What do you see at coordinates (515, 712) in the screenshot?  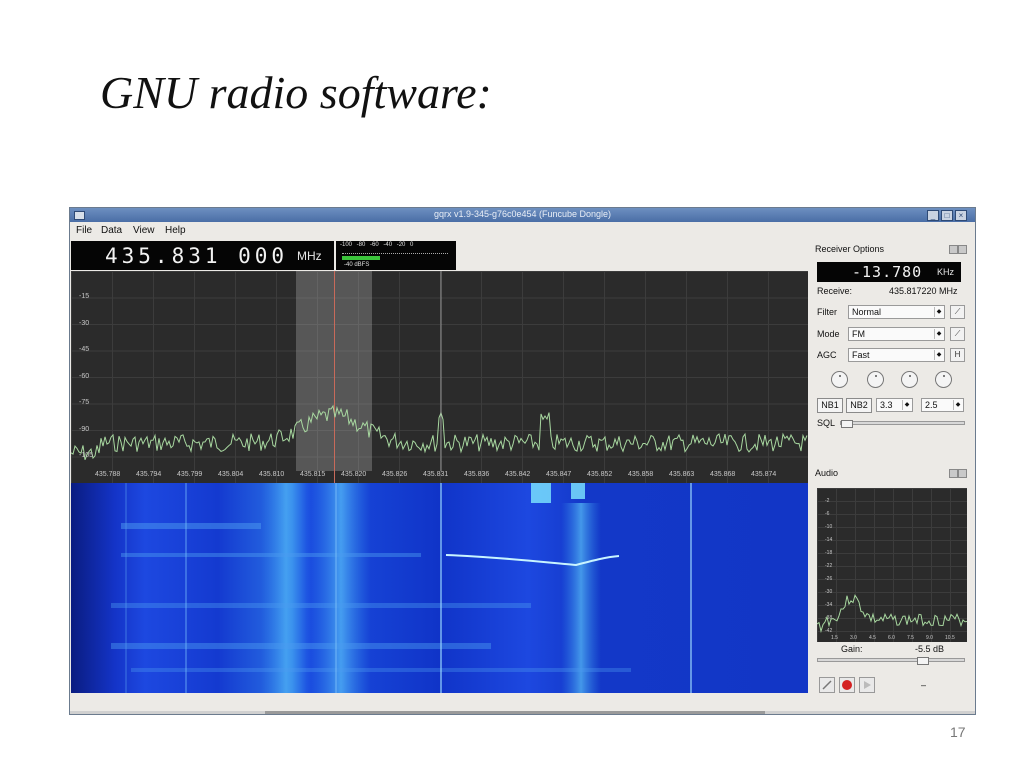 I see `scrollbar-thumb` at bounding box center [515, 712].